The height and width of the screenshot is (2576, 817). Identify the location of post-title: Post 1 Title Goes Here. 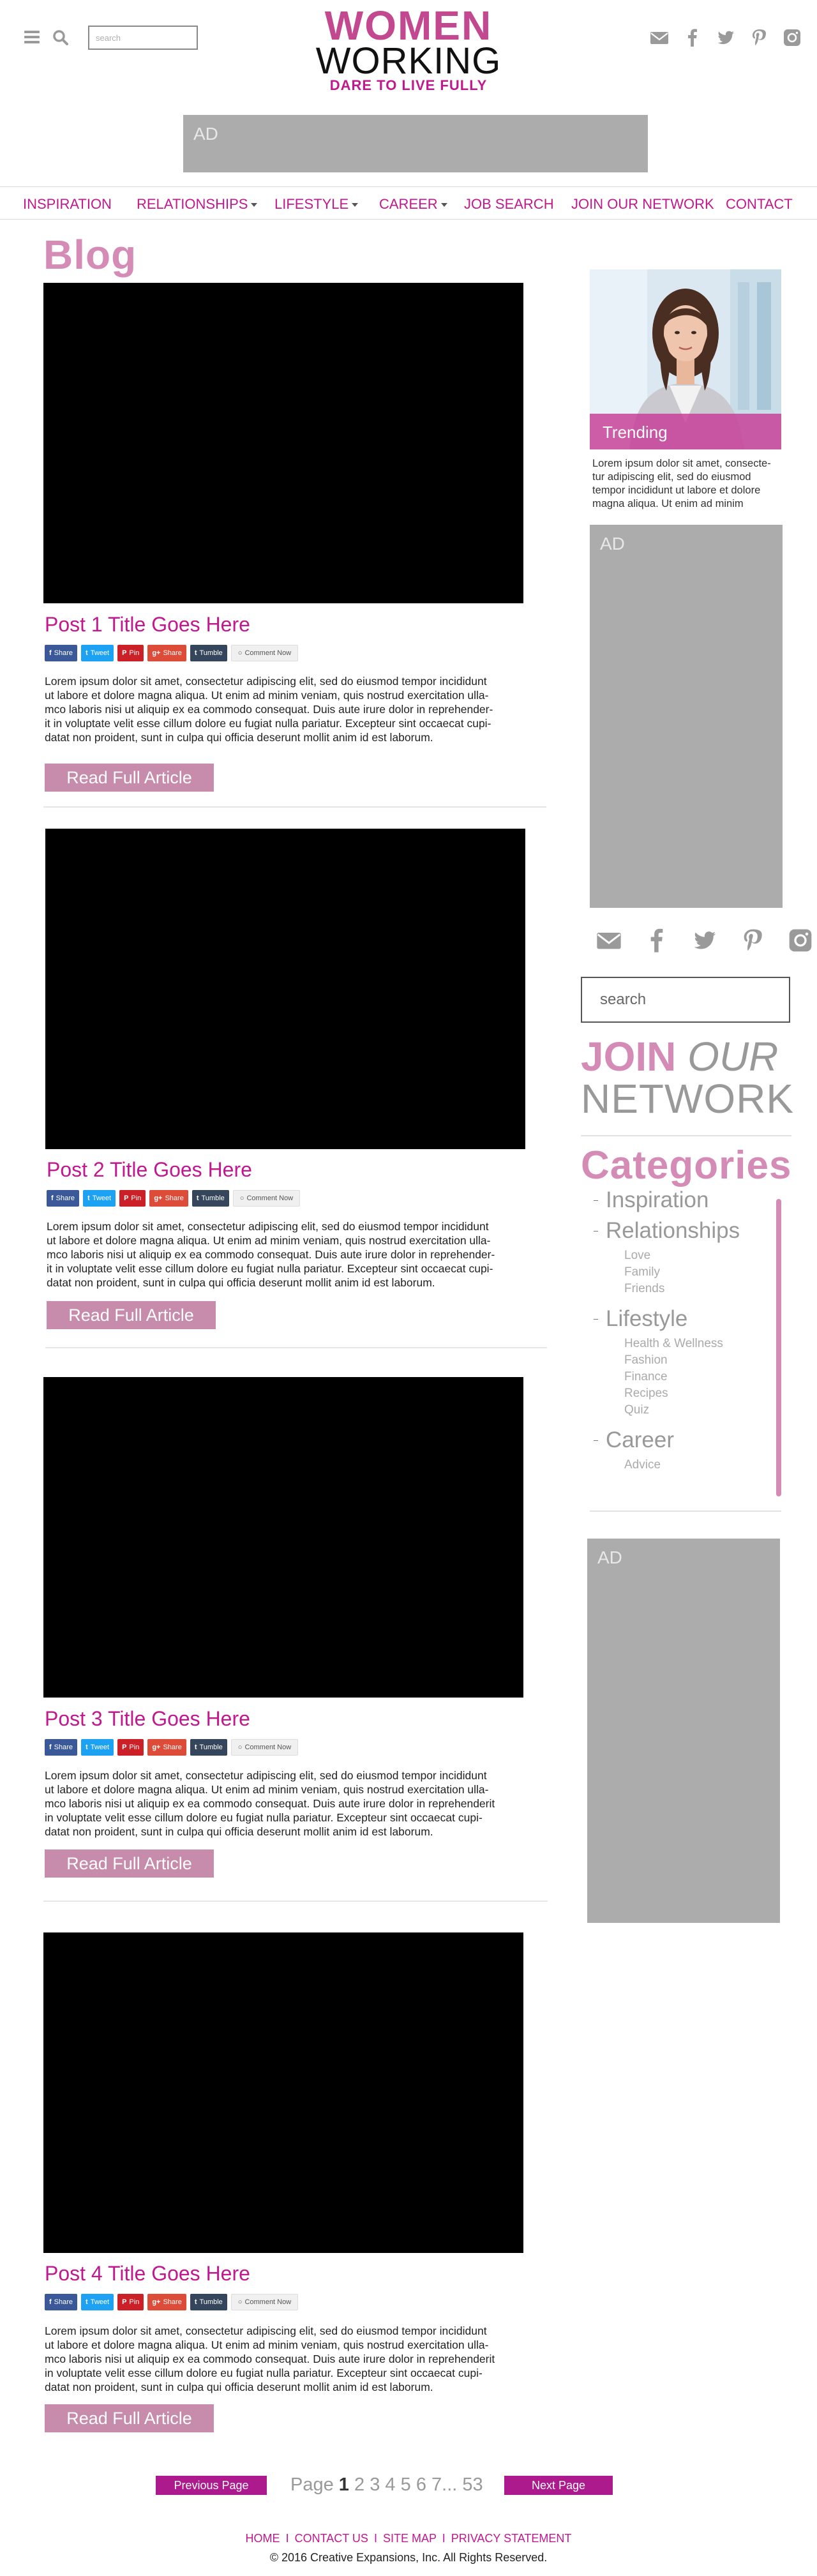
(148, 624).